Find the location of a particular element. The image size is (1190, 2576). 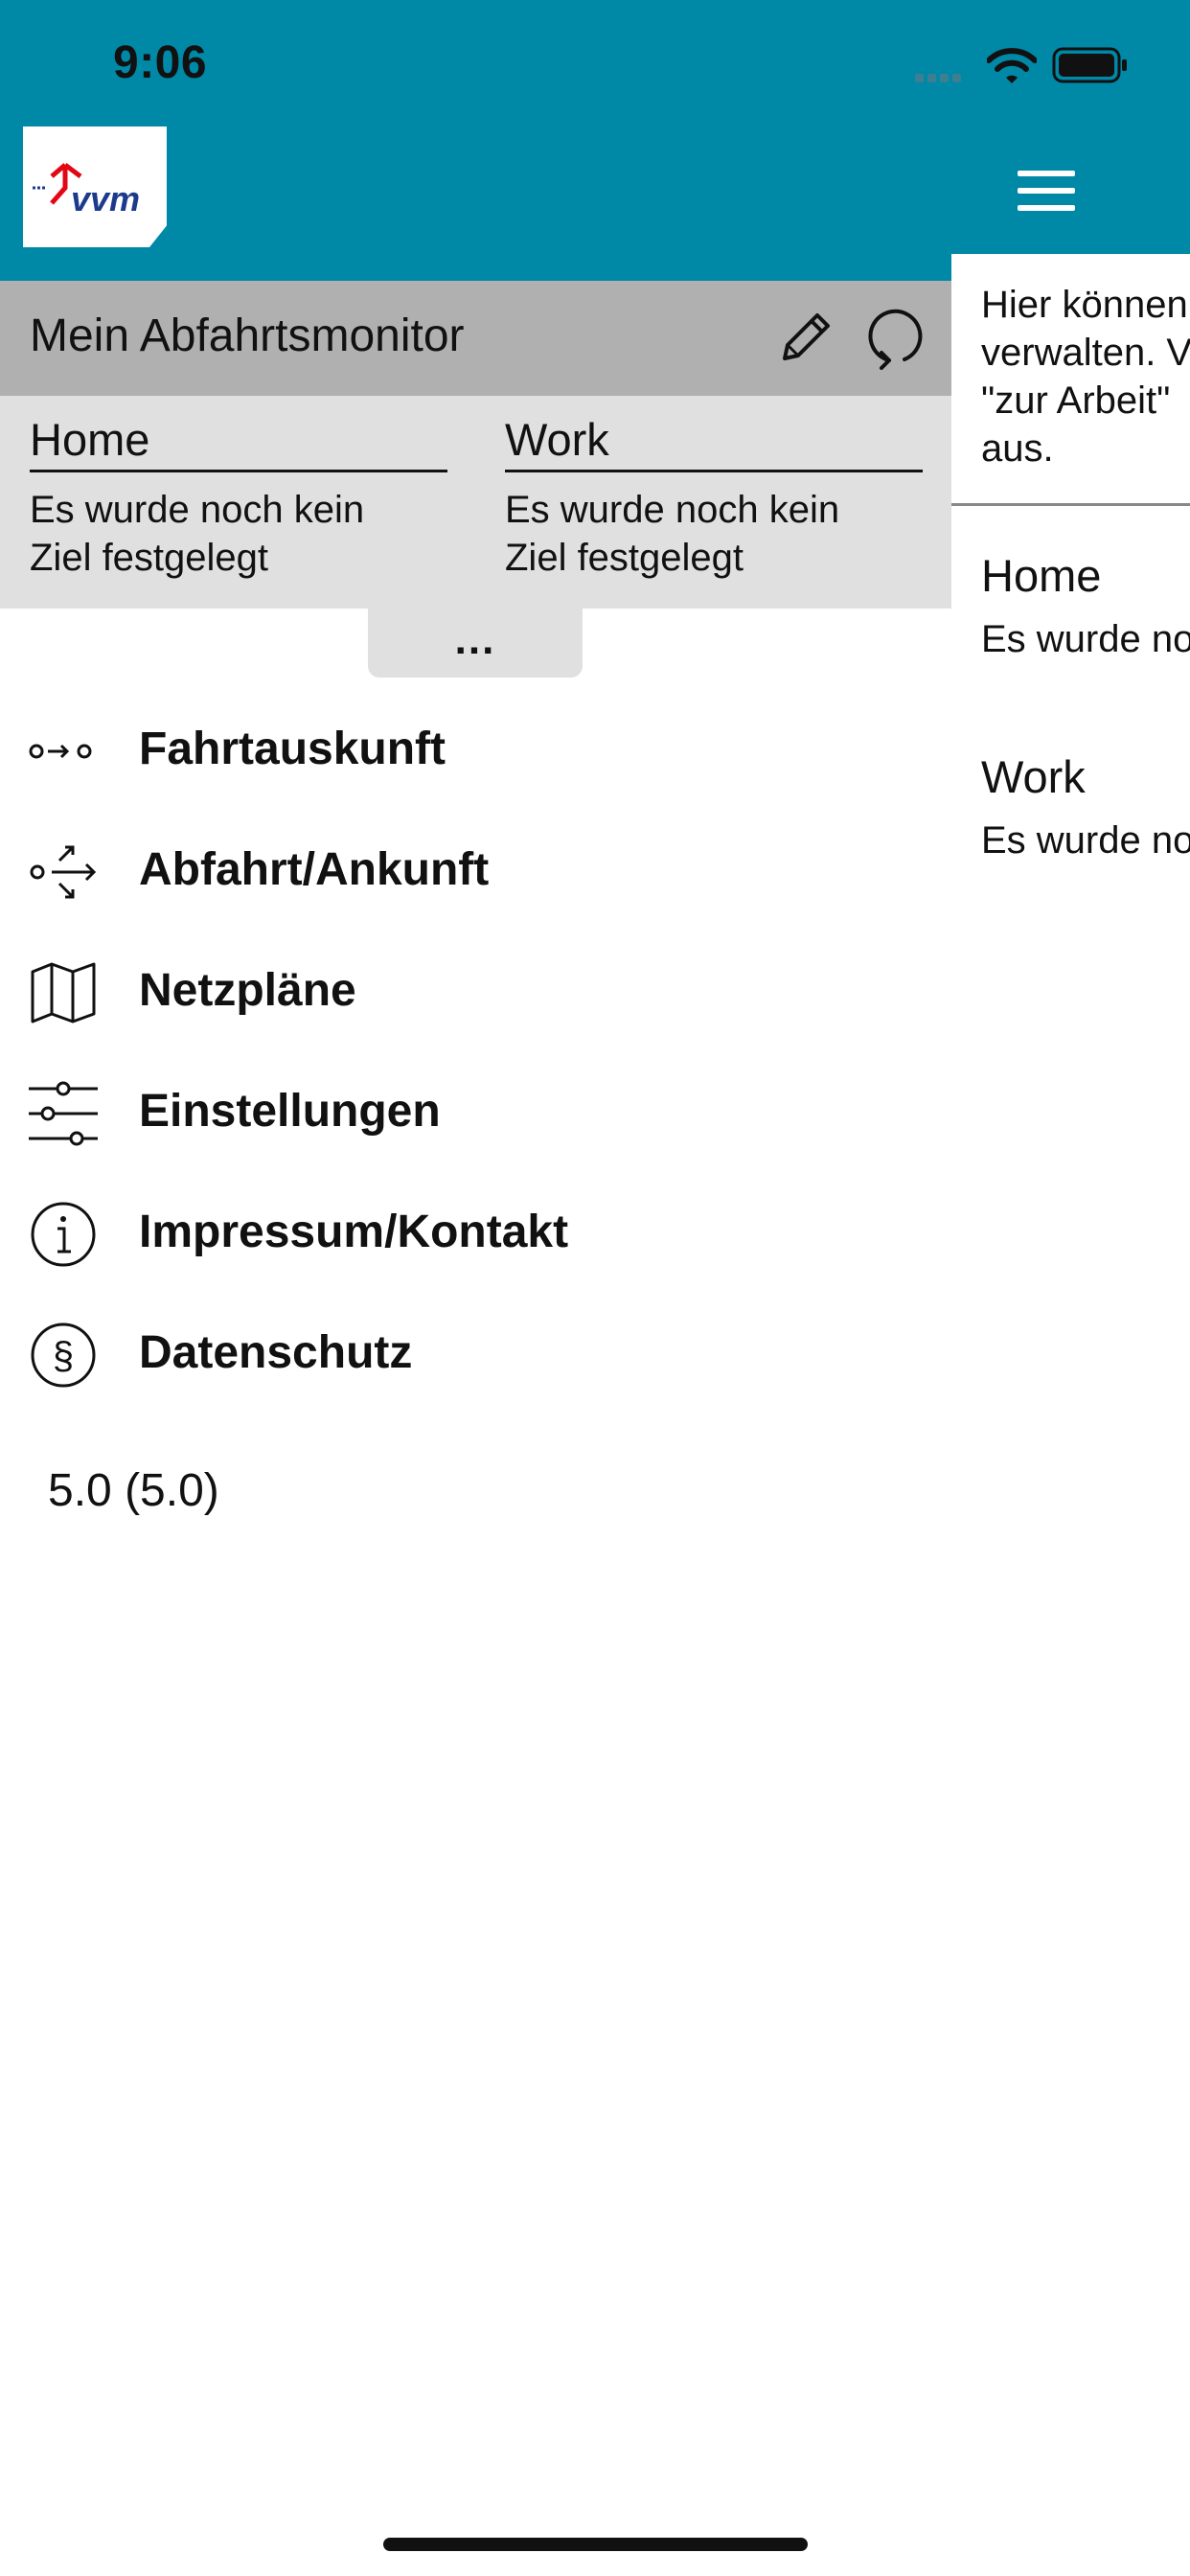

status-time: 9:06 is located at coordinates (160, 63).